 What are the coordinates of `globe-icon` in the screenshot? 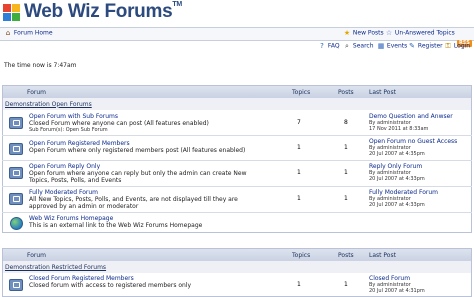 It's located at (16, 223).